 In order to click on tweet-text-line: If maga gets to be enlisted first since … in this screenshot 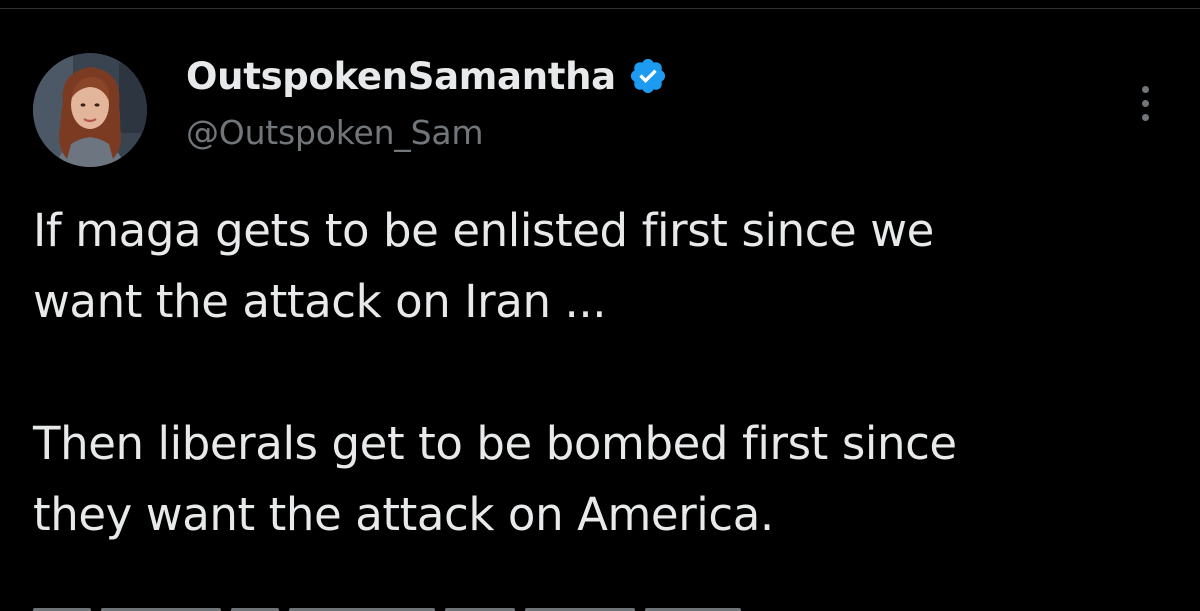, I will do `click(483, 230)`.